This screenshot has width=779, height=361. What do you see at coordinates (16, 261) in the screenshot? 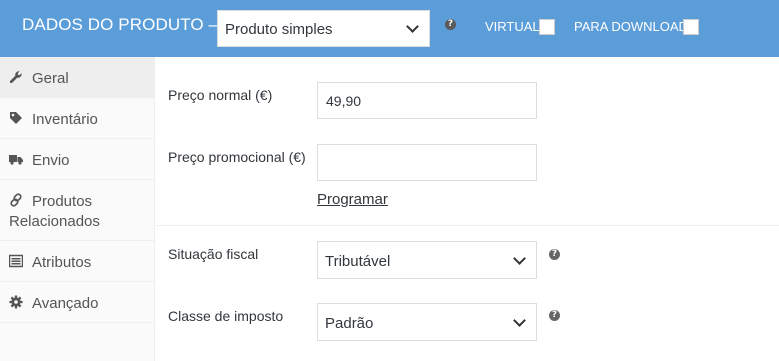
I see `list-icon` at bounding box center [16, 261].